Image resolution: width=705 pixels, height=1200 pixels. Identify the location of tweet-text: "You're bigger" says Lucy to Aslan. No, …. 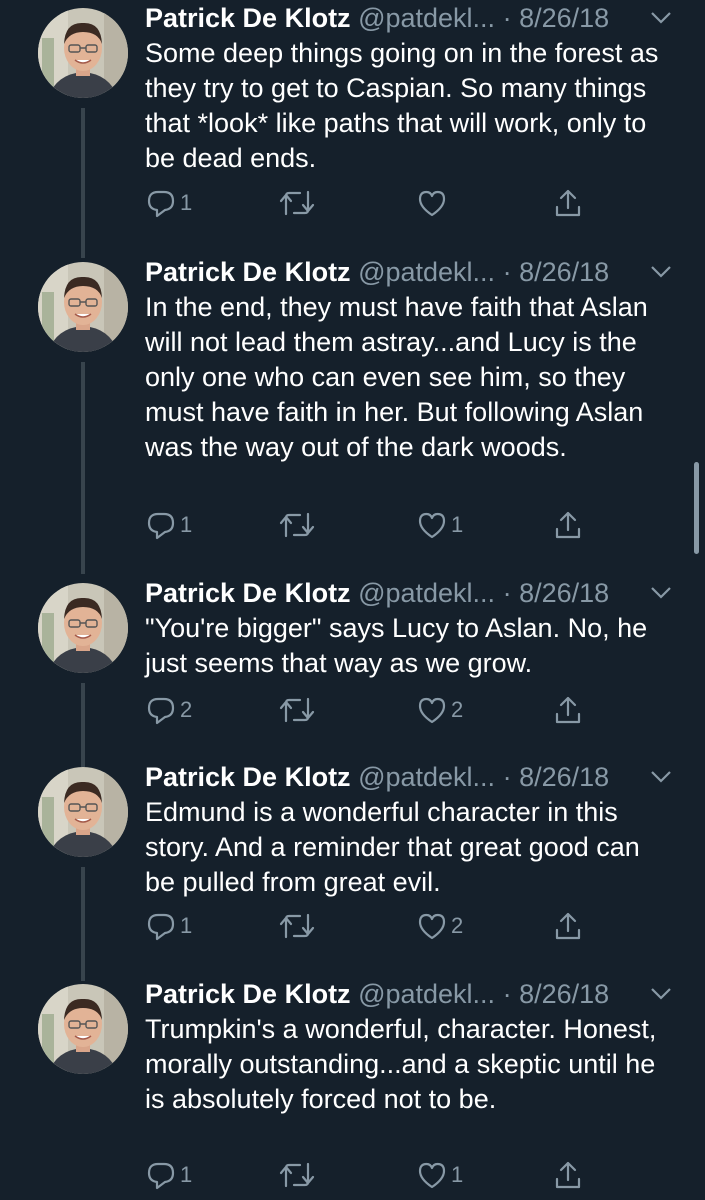
(396, 645).